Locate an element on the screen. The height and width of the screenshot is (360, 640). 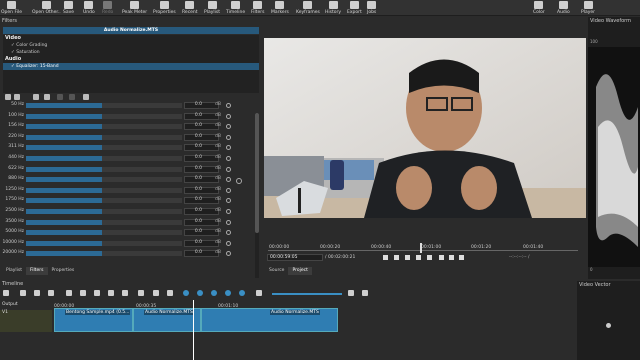
skip-previous-icon is located at coordinates (385, 257).